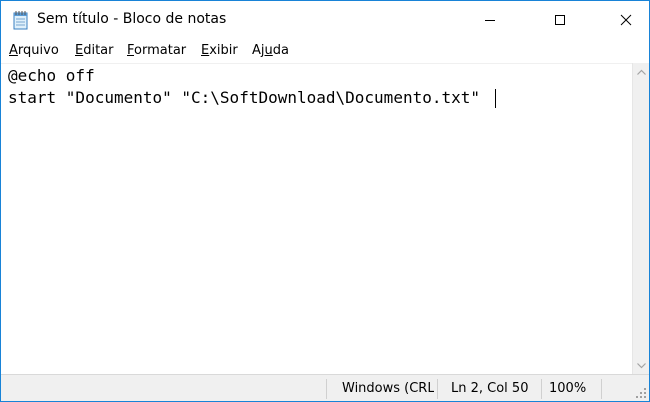 The height and width of the screenshot is (402, 650). I want to click on window-title: Sem título - Bloco de notas, so click(132, 19).